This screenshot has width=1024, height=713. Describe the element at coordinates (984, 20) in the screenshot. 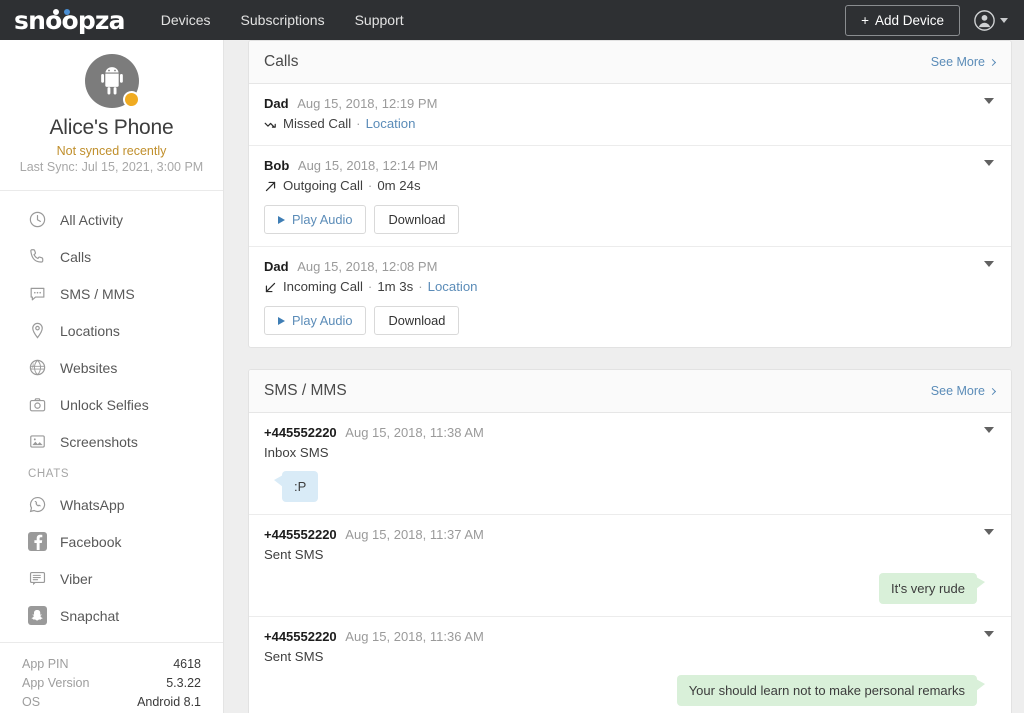

I see `account-circle-icon` at that location.